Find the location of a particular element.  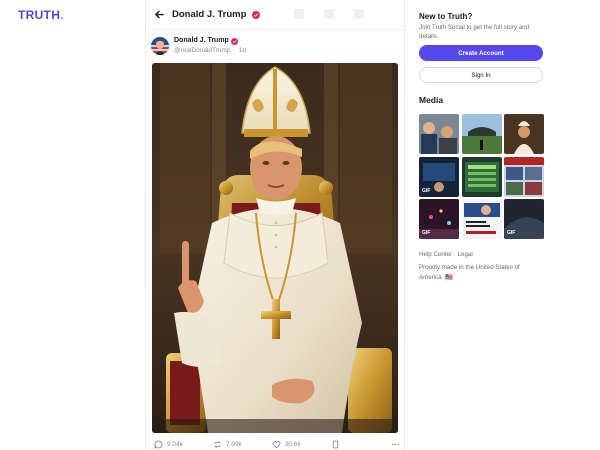

header-title: Donald J. Trump is located at coordinates (209, 14).